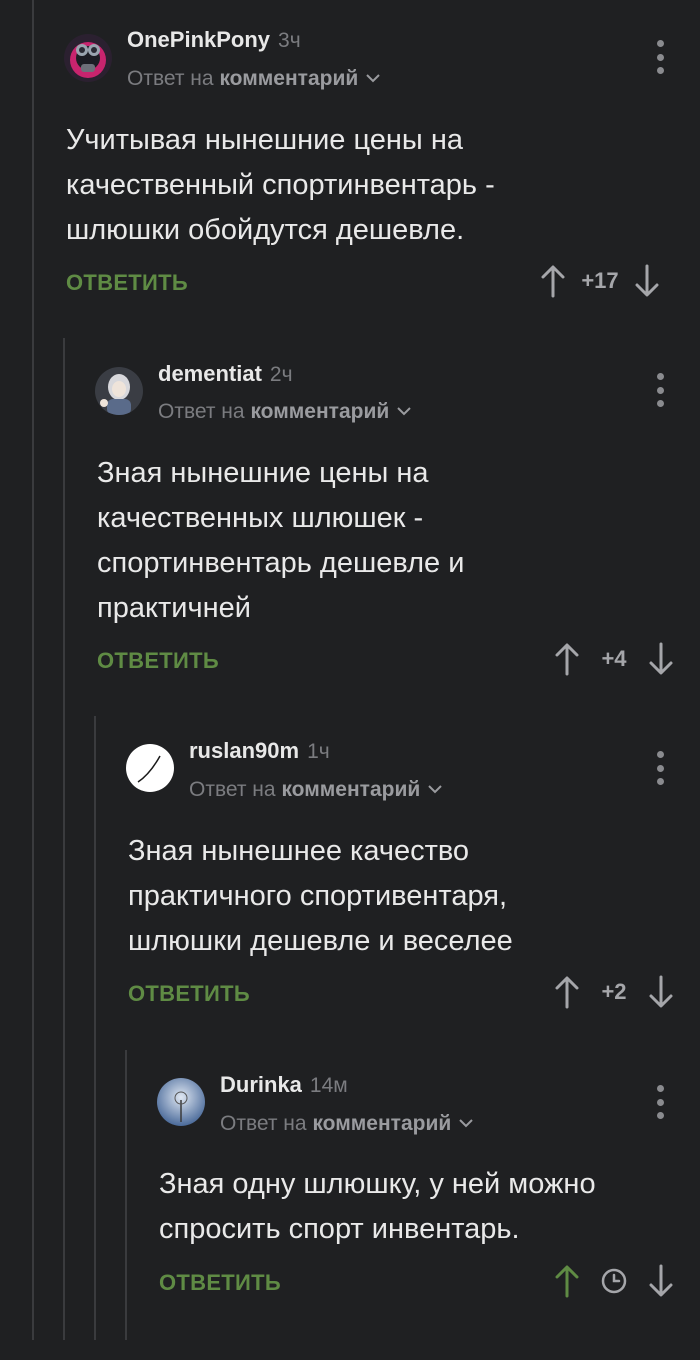  What do you see at coordinates (328, 1085) in the screenshot?
I see `comment-time: 14м` at bounding box center [328, 1085].